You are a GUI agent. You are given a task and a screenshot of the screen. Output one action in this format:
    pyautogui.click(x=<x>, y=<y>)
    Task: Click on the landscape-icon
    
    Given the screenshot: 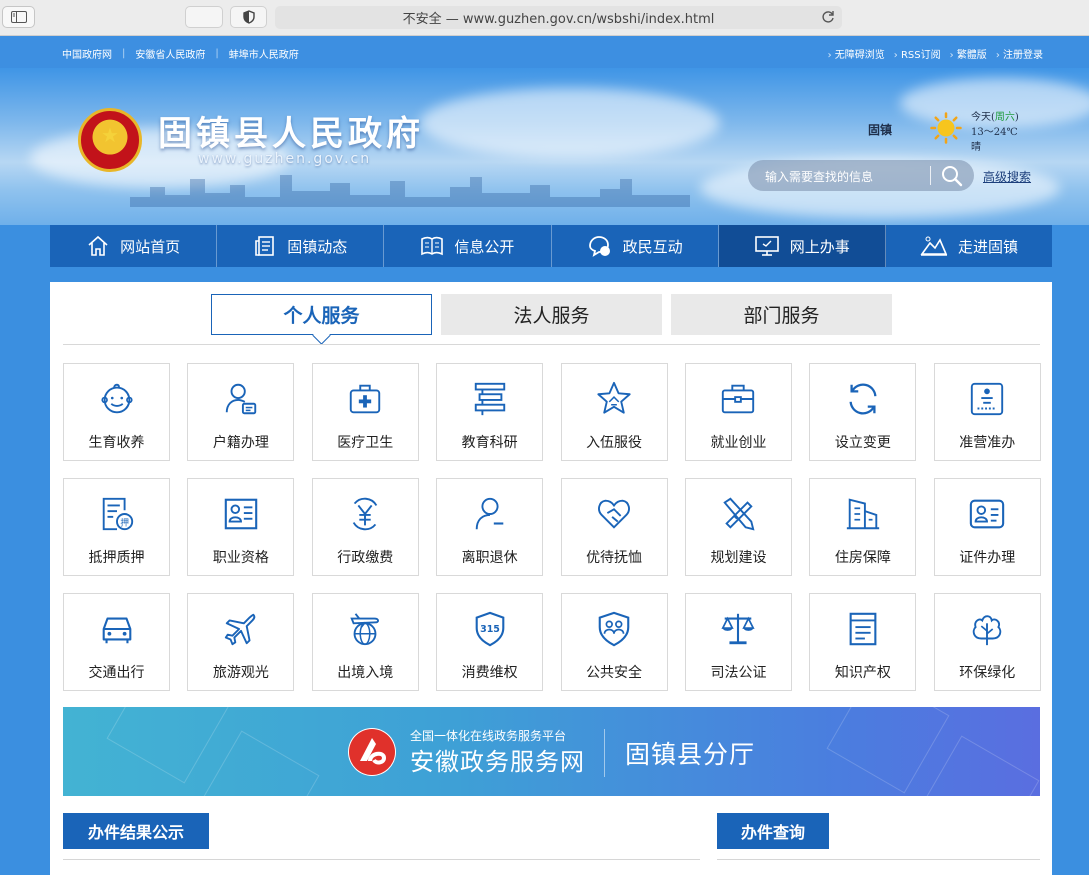 What is the action you would take?
    pyautogui.click(x=934, y=246)
    